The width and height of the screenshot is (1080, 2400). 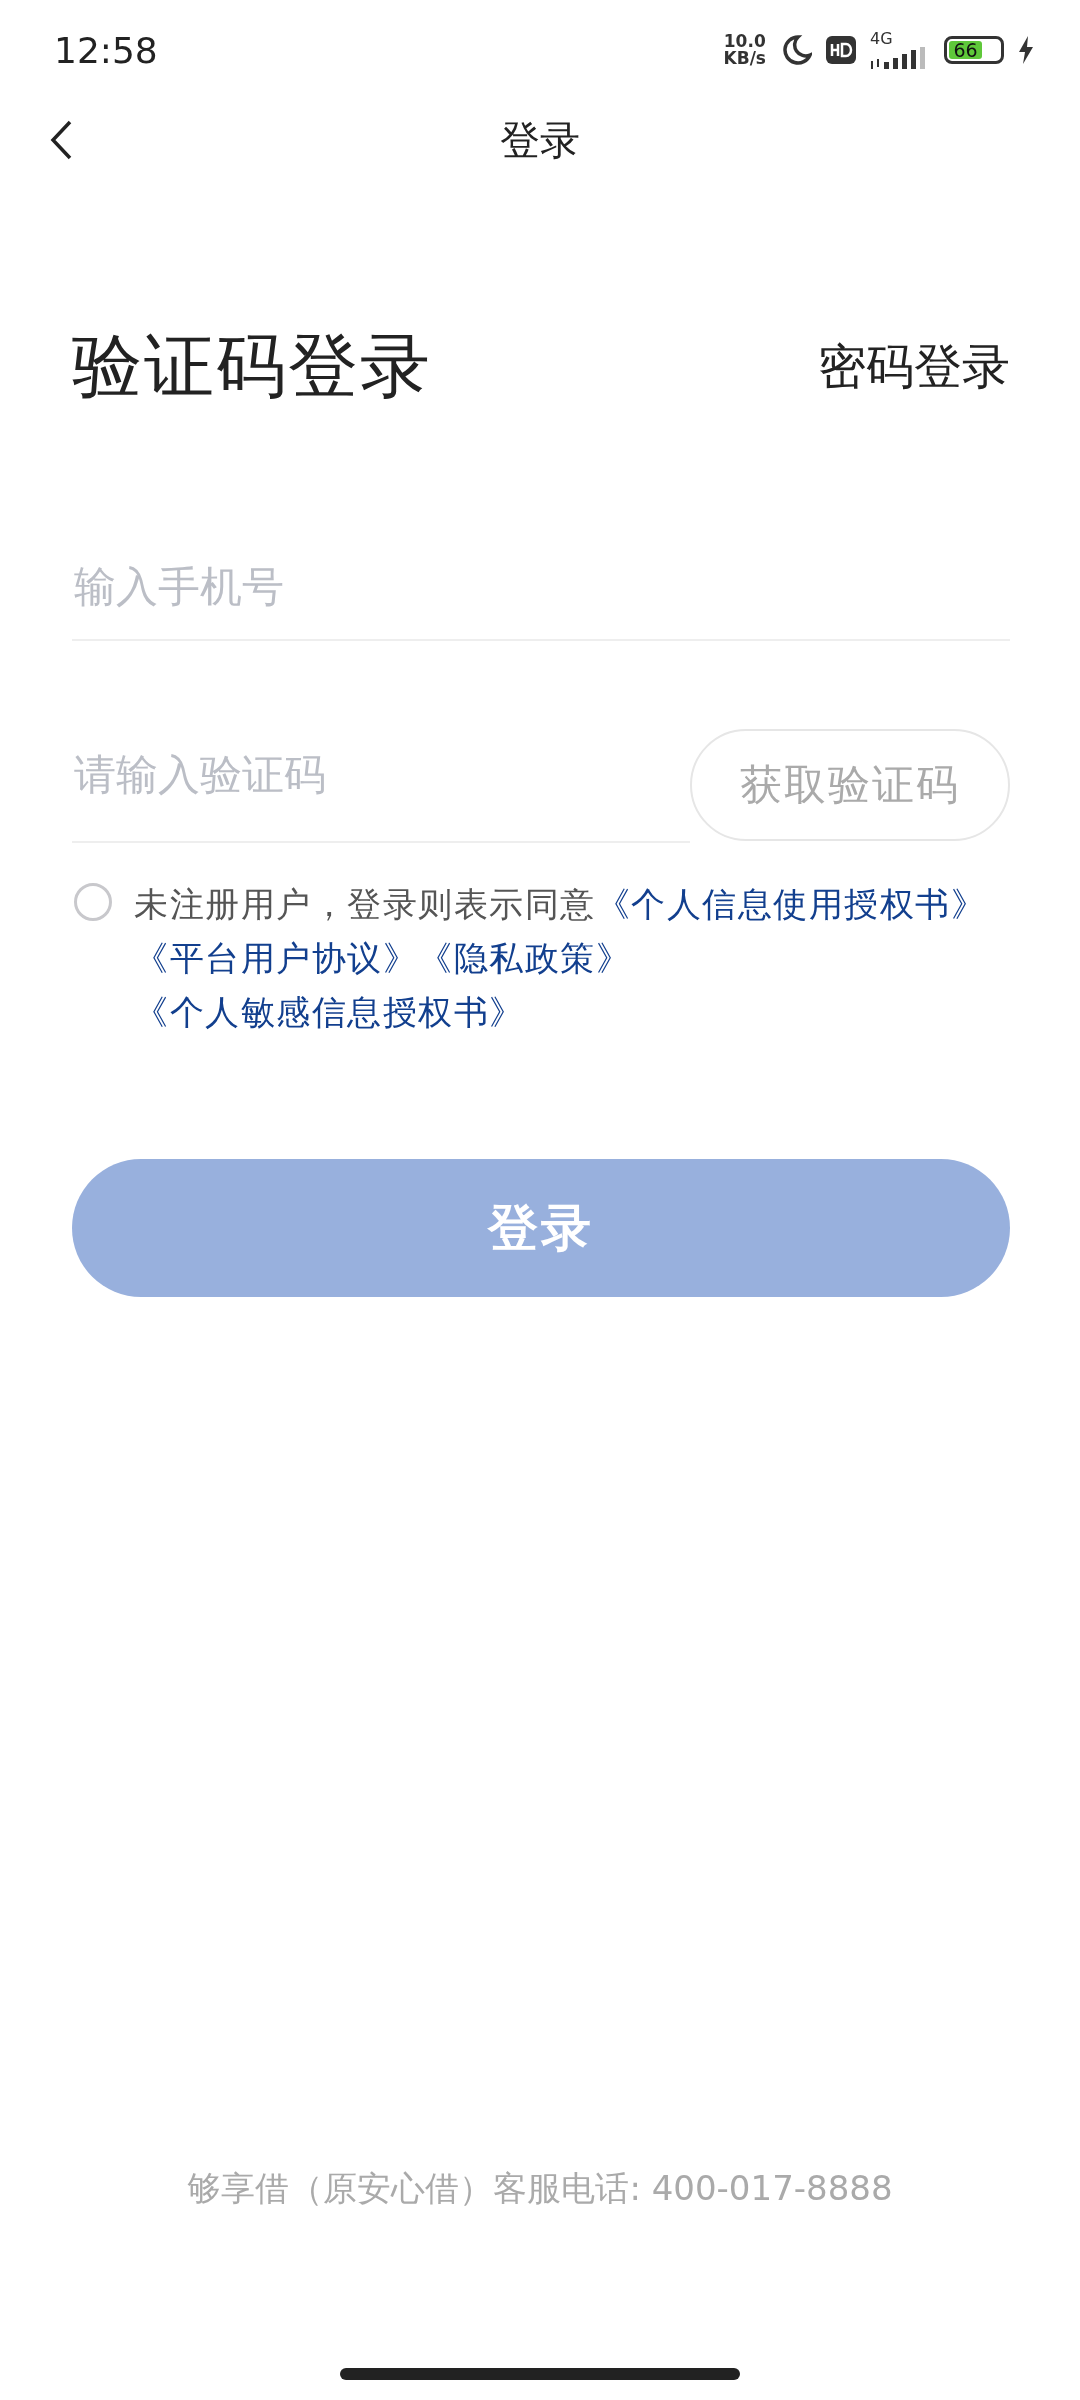 What do you see at coordinates (965, 50) in the screenshot?
I see `battery-level: 66` at bounding box center [965, 50].